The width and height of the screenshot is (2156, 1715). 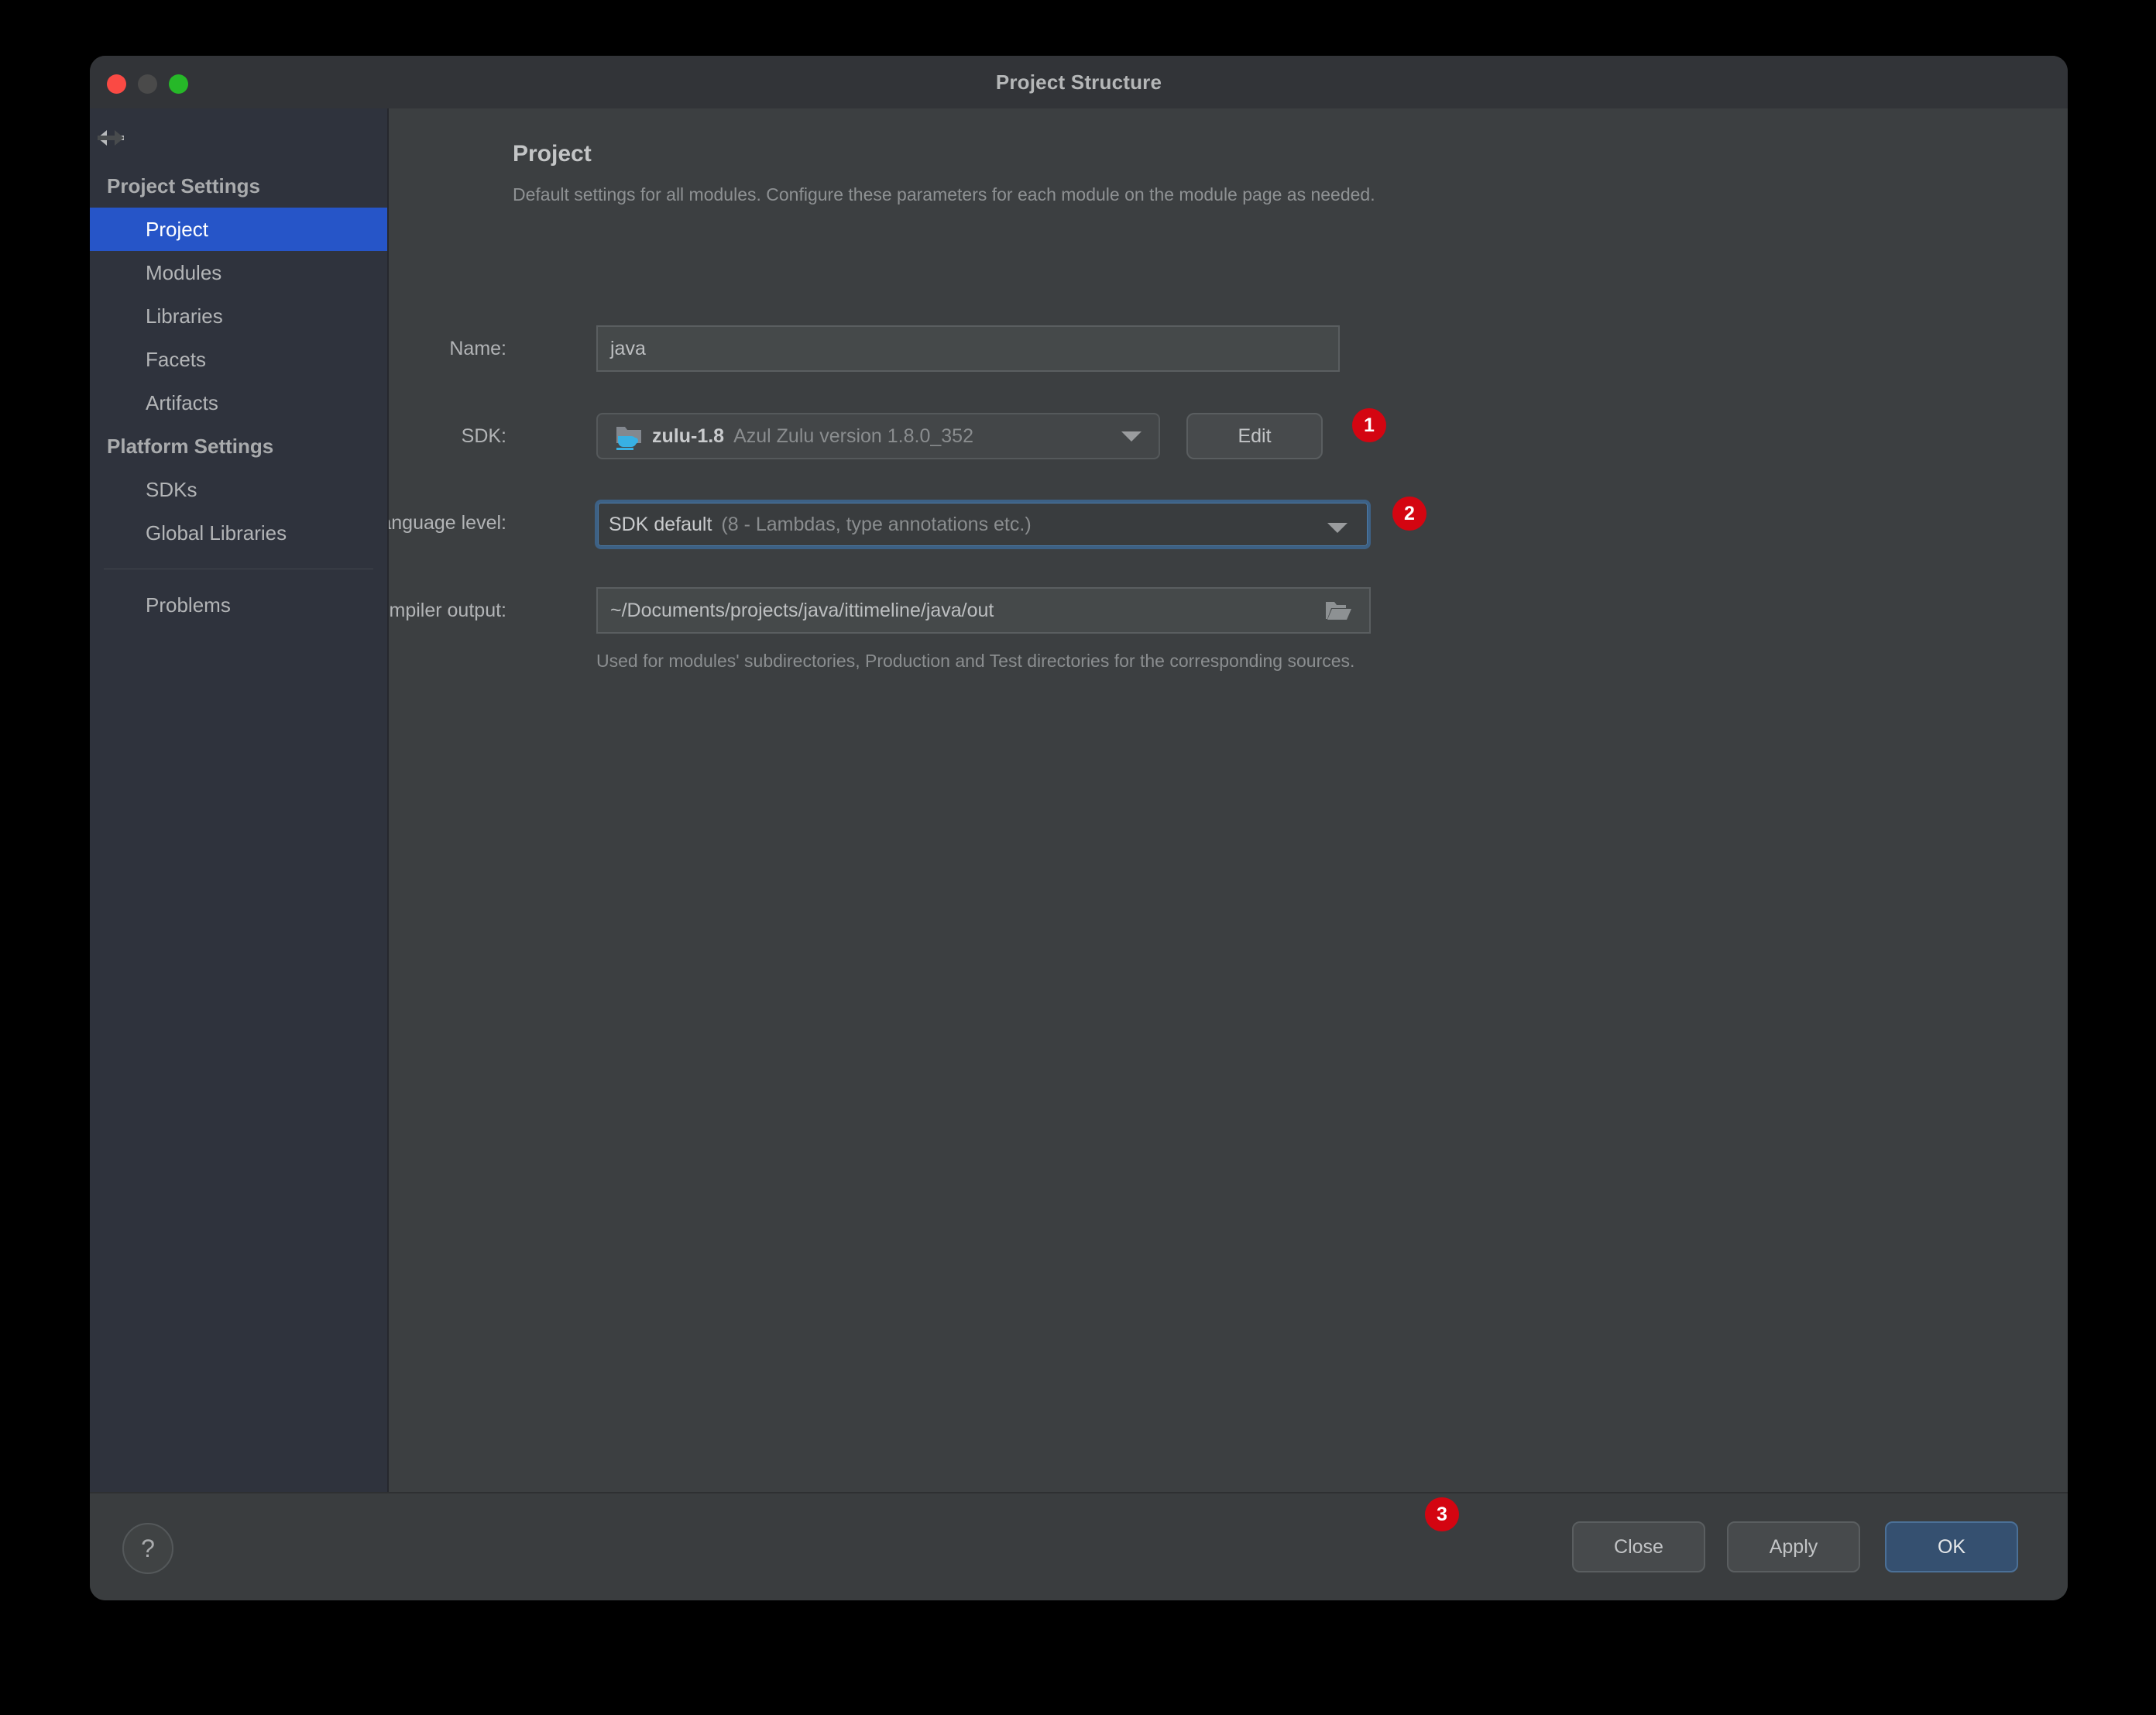 What do you see at coordinates (877, 524) in the screenshot?
I see `language-level-detail: (8 - Lambdas, type annotations etc.)` at bounding box center [877, 524].